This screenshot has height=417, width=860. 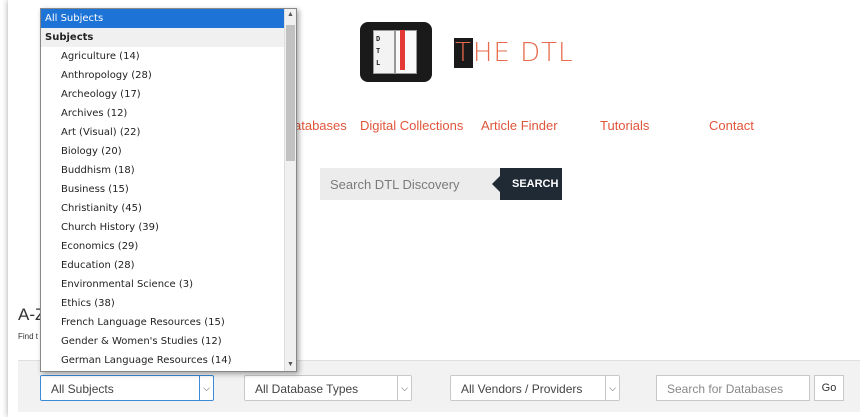 I want to click on discovery-search-input: Search DTL Discovery, so click(x=412, y=184).